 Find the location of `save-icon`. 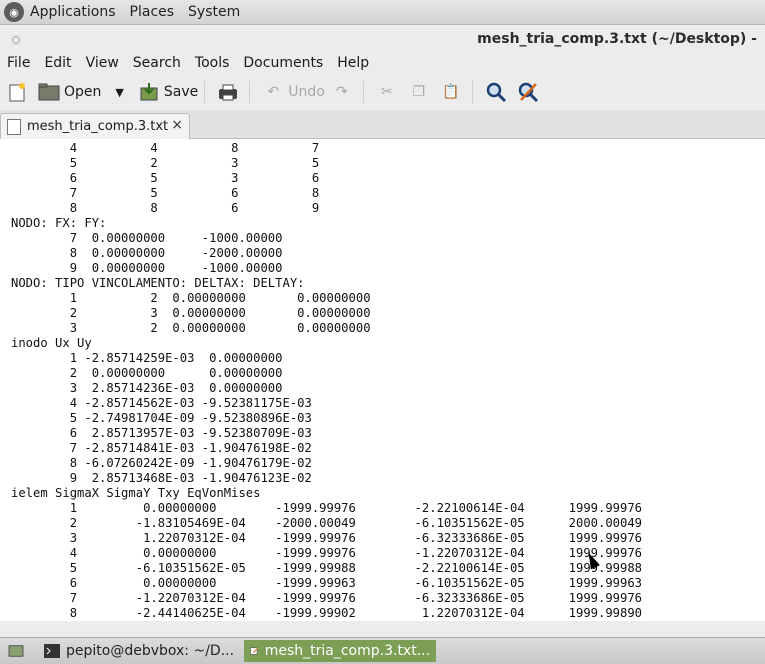

save-icon is located at coordinates (149, 92).